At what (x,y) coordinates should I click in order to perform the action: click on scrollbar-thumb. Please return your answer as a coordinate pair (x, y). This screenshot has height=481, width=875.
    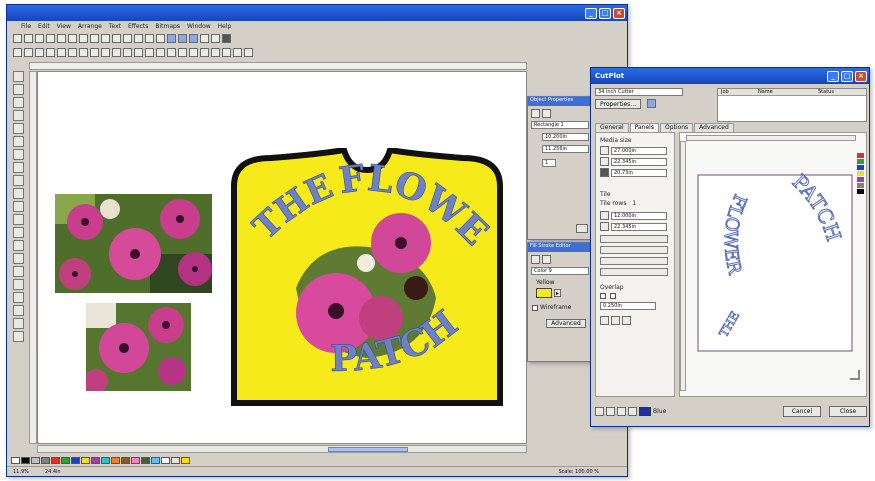
    Looking at the image, I should click on (368, 449).